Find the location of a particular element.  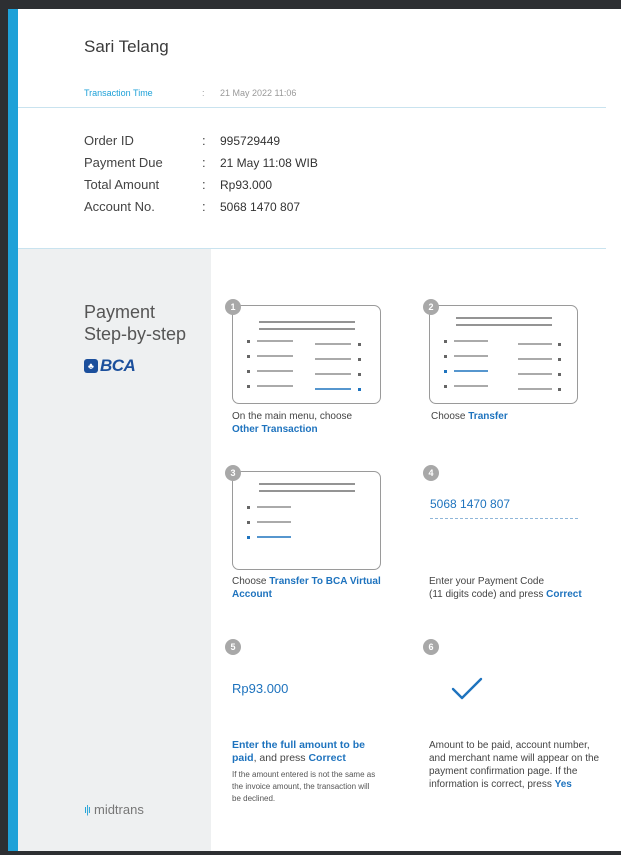

step-number-badge: 5 is located at coordinates (233, 647).